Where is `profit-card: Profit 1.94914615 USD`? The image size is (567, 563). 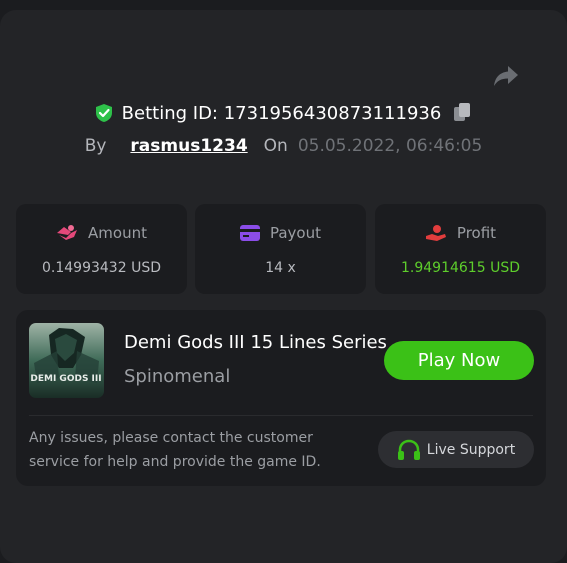
profit-card: Profit 1.94914615 USD is located at coordinates (460, 249).